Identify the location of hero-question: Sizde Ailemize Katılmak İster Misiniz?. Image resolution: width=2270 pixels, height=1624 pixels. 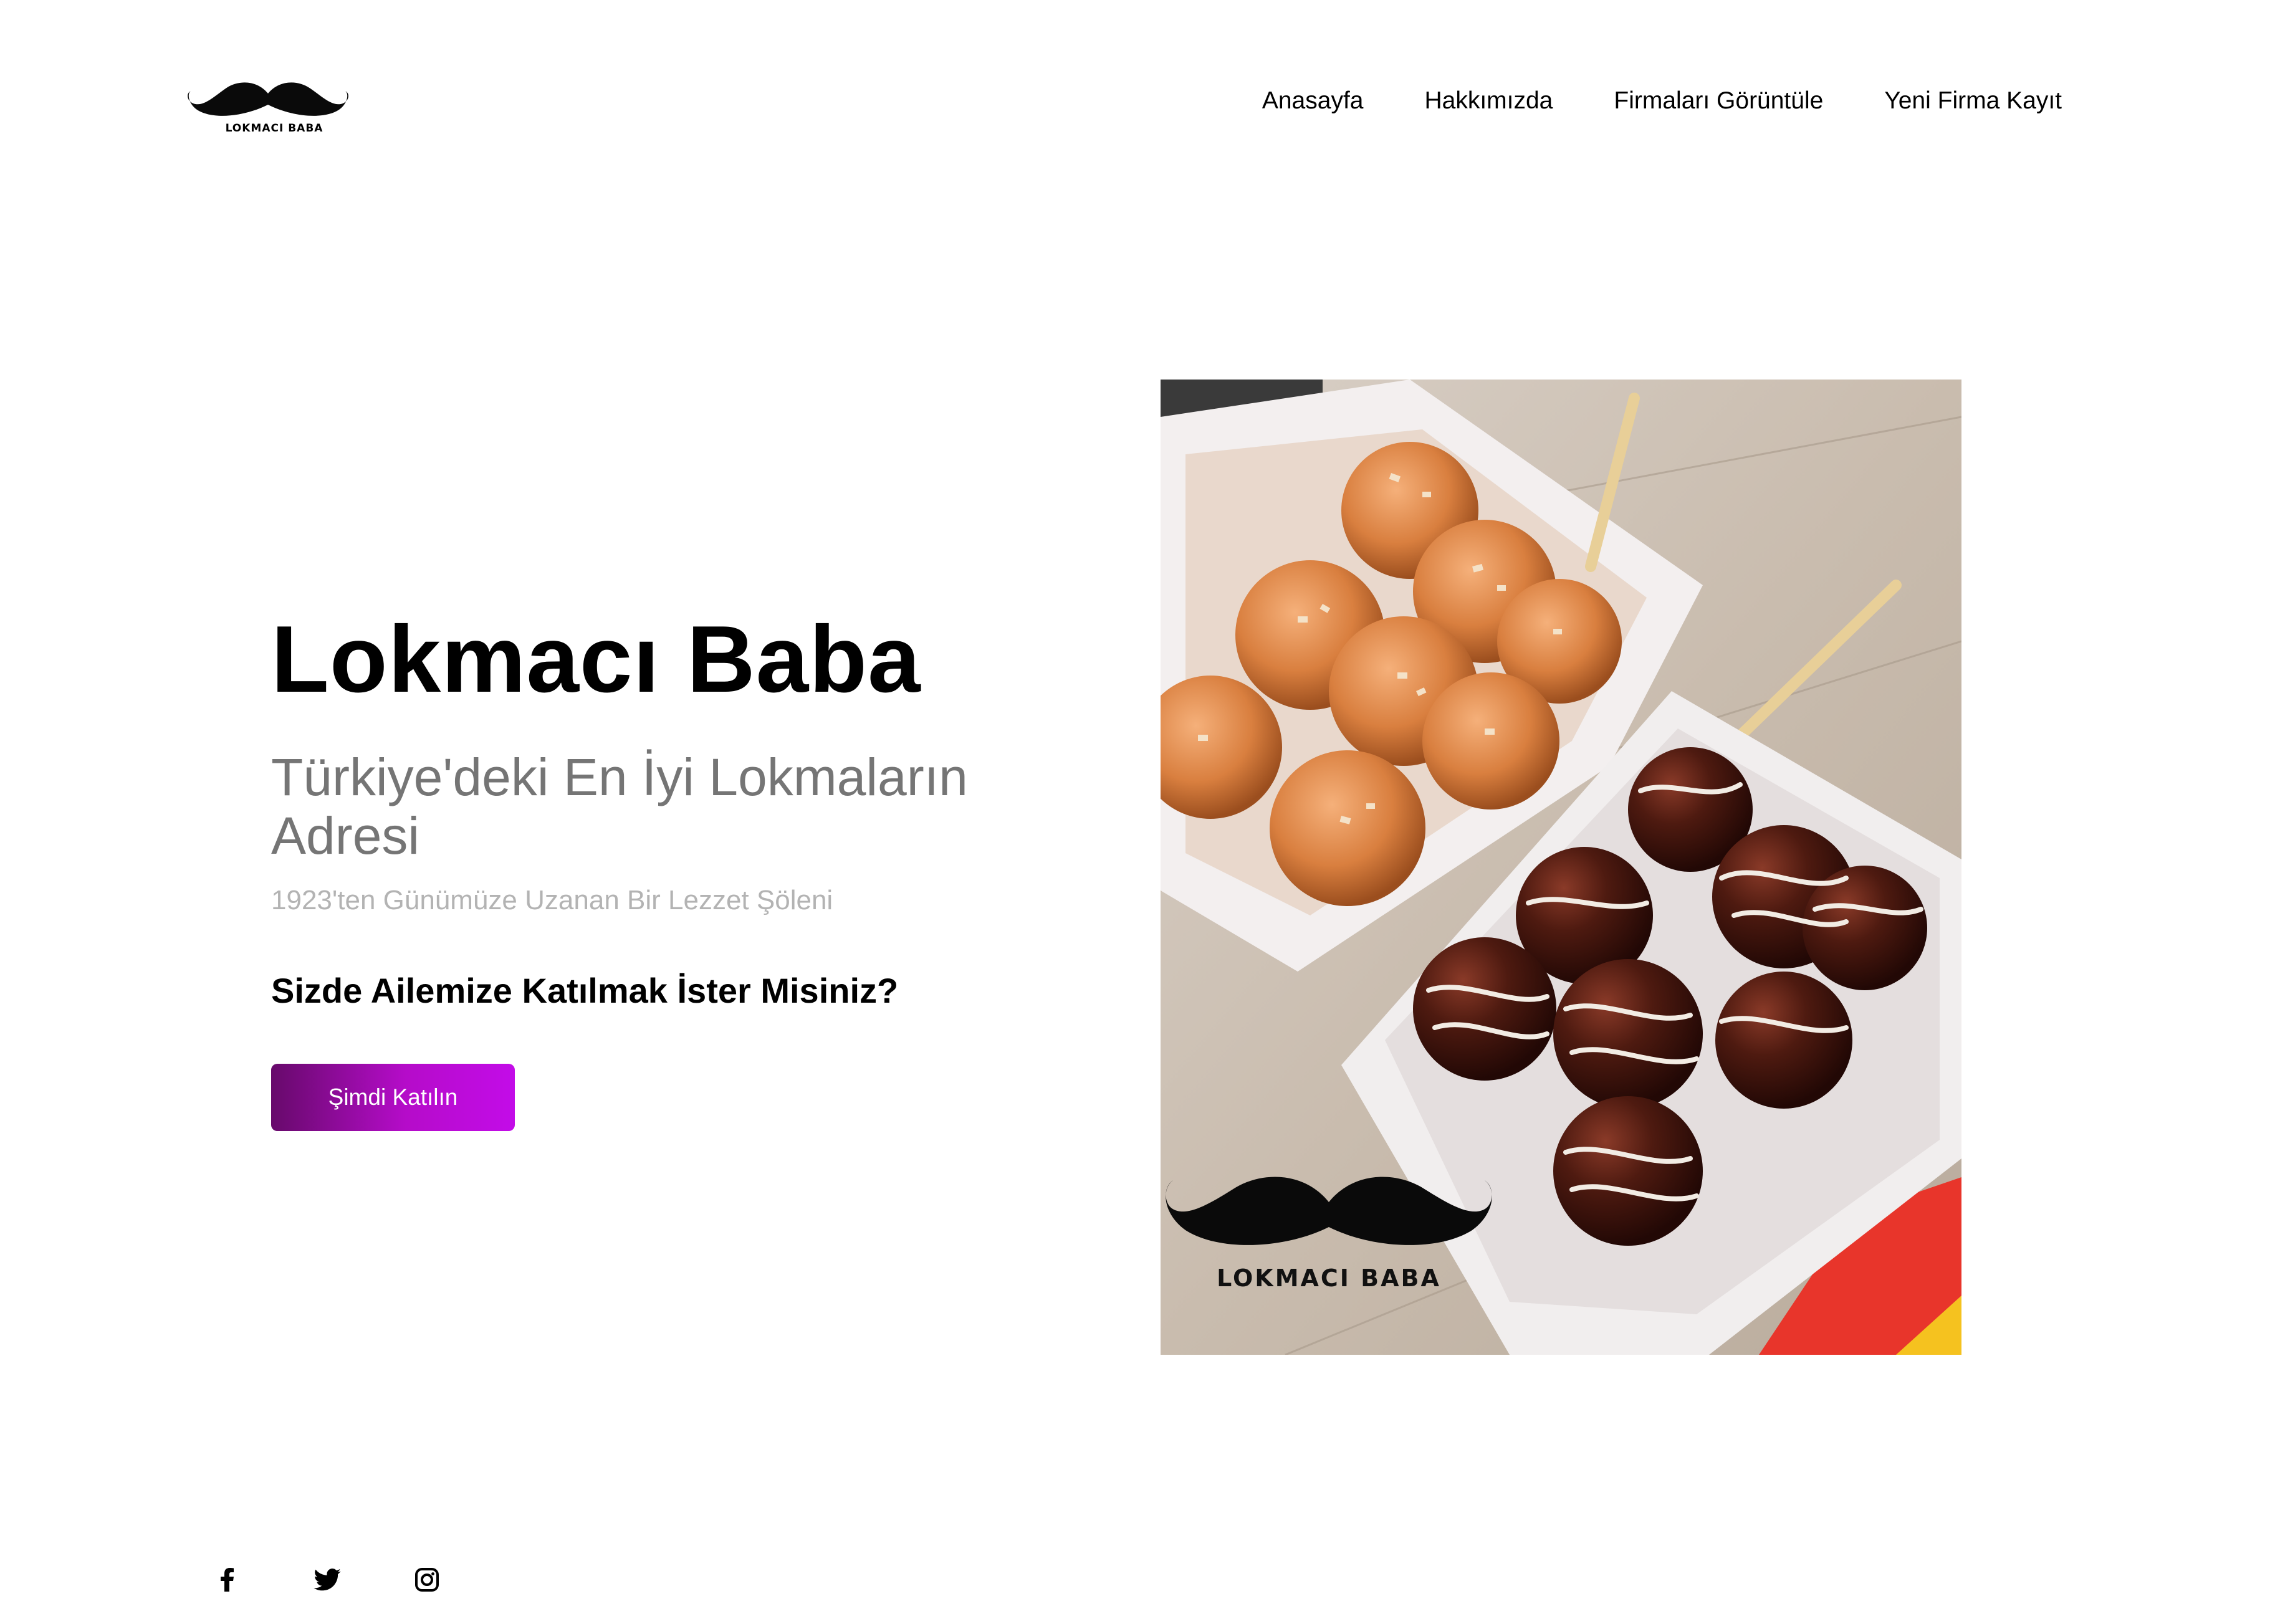
(585, 991).